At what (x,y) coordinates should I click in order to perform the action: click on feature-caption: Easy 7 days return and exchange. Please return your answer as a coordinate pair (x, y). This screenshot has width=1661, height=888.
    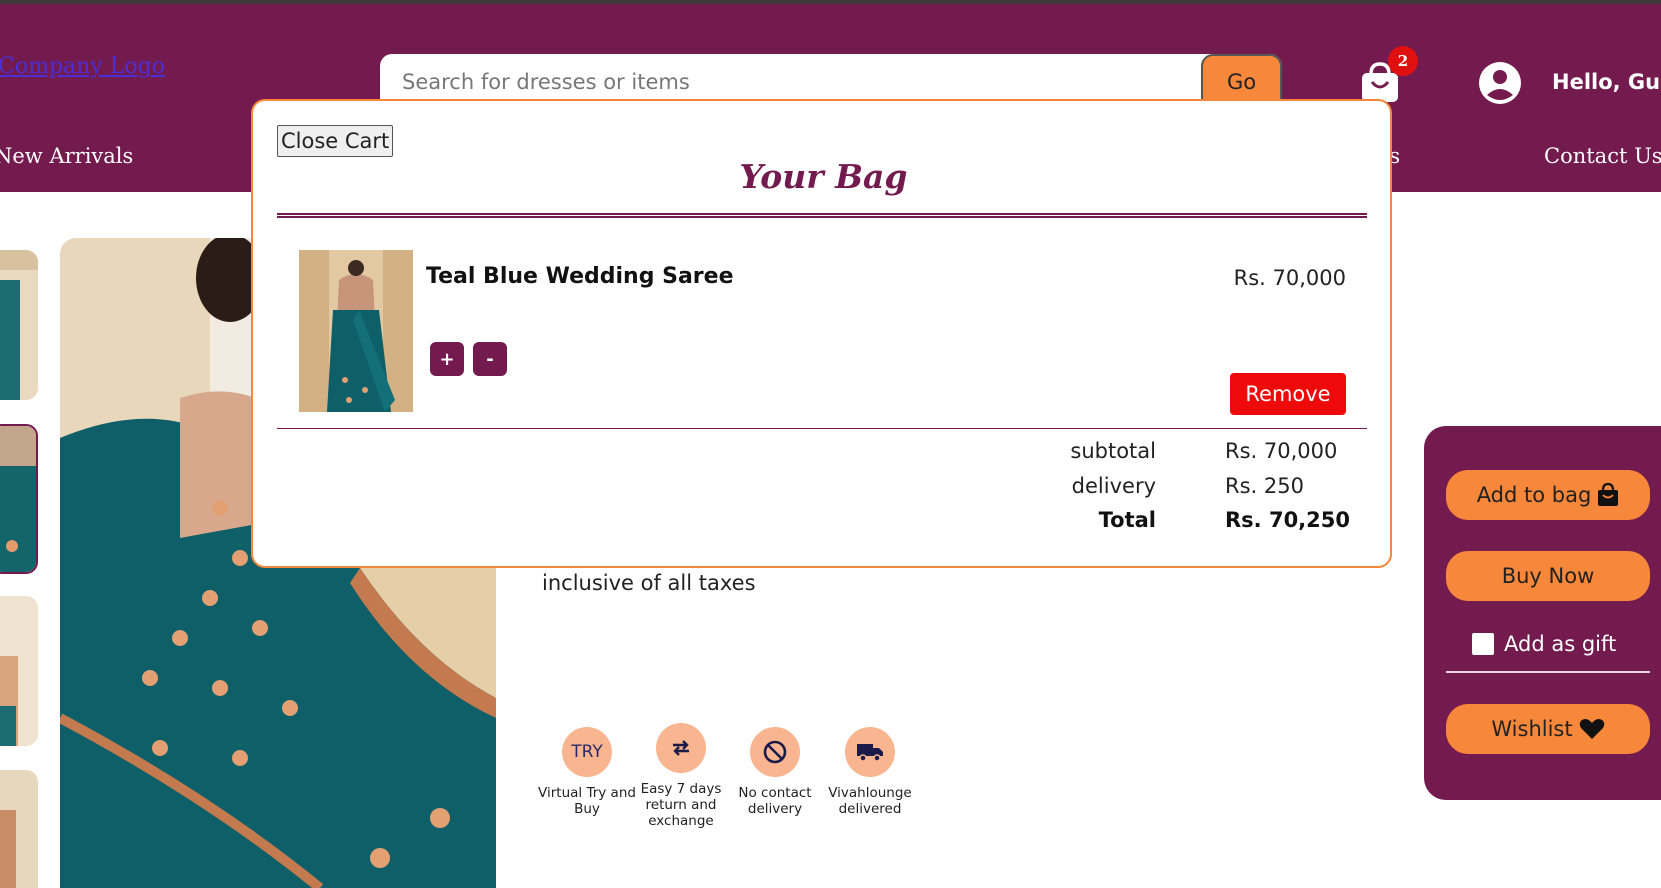
    Looking at the image, I should click on (681, 805).